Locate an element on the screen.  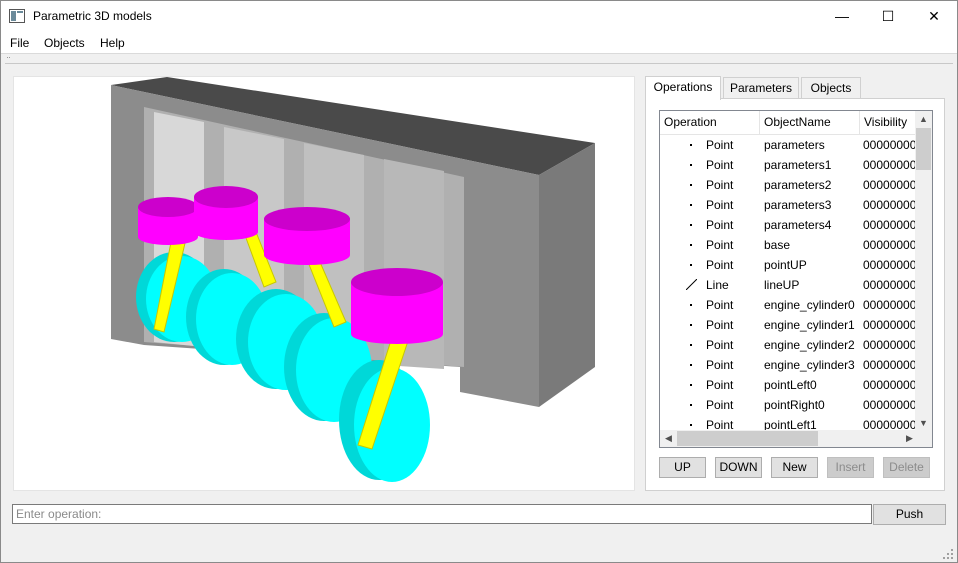
table-row: Point engine_cylinder1 00000000 is located at coordinates (789, 325).